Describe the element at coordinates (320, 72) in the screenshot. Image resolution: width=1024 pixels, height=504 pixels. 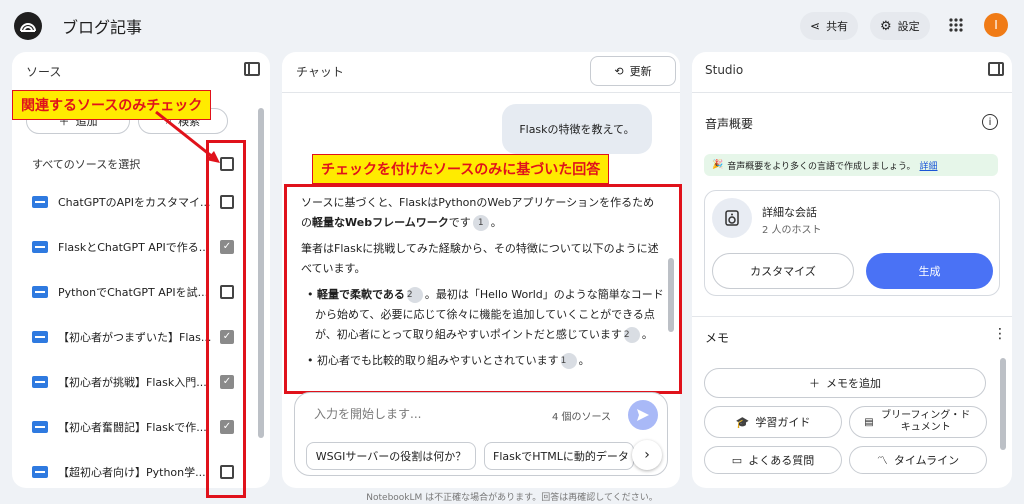
I see `chat-title: チャット` at that location.